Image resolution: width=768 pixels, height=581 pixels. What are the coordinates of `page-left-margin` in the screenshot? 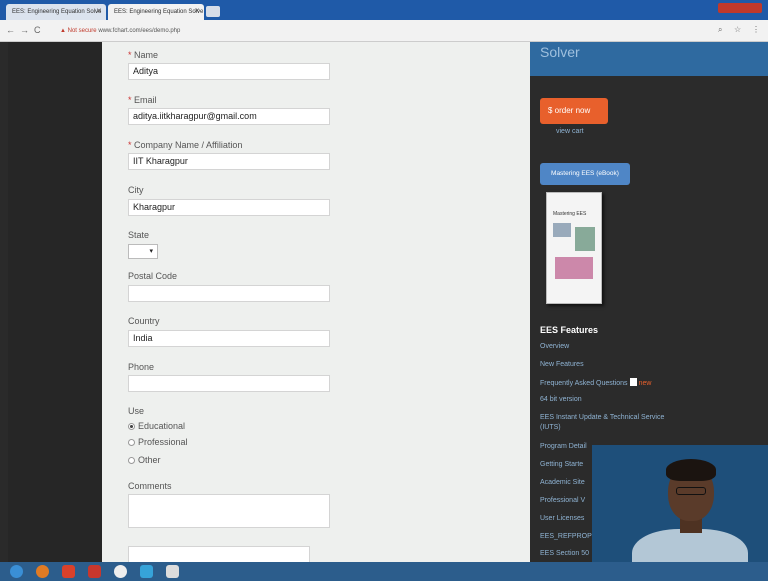 It's located at (55, 302).